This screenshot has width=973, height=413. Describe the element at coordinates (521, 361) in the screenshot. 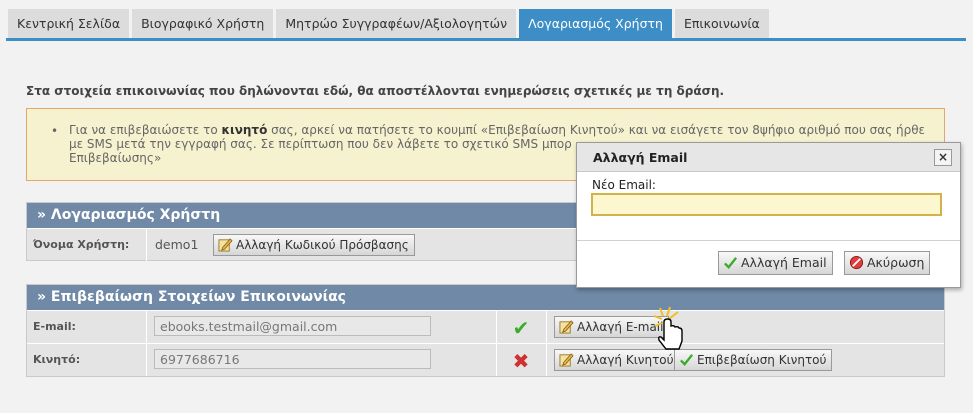

I see `cross-icon: ✖` at that location.